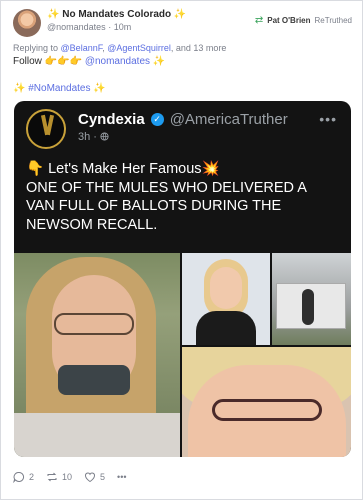  I want to click on post-time: 10m, so click(123, 27).